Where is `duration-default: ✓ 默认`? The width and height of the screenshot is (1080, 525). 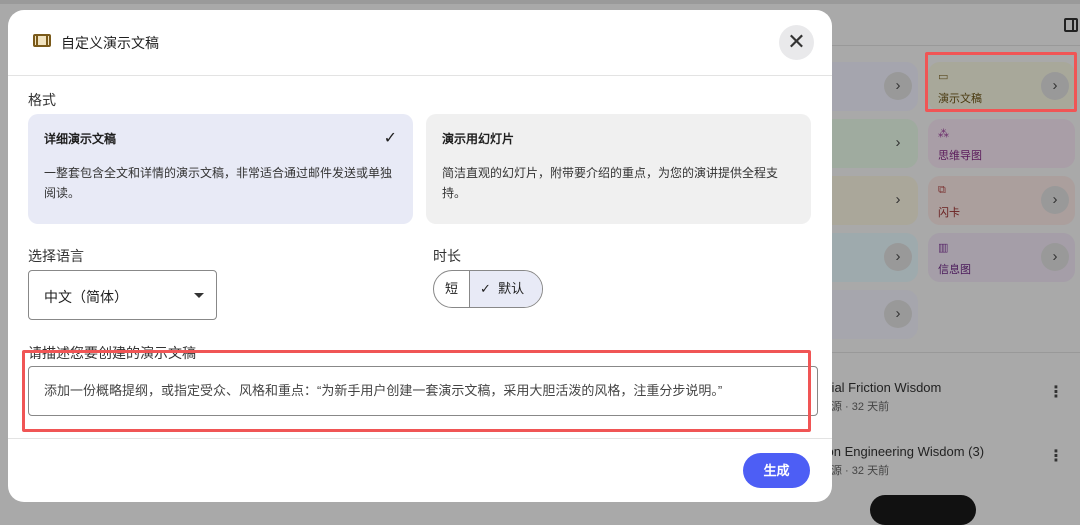
duration-default: ✓ 默认 is located at coordinates (506, 289).